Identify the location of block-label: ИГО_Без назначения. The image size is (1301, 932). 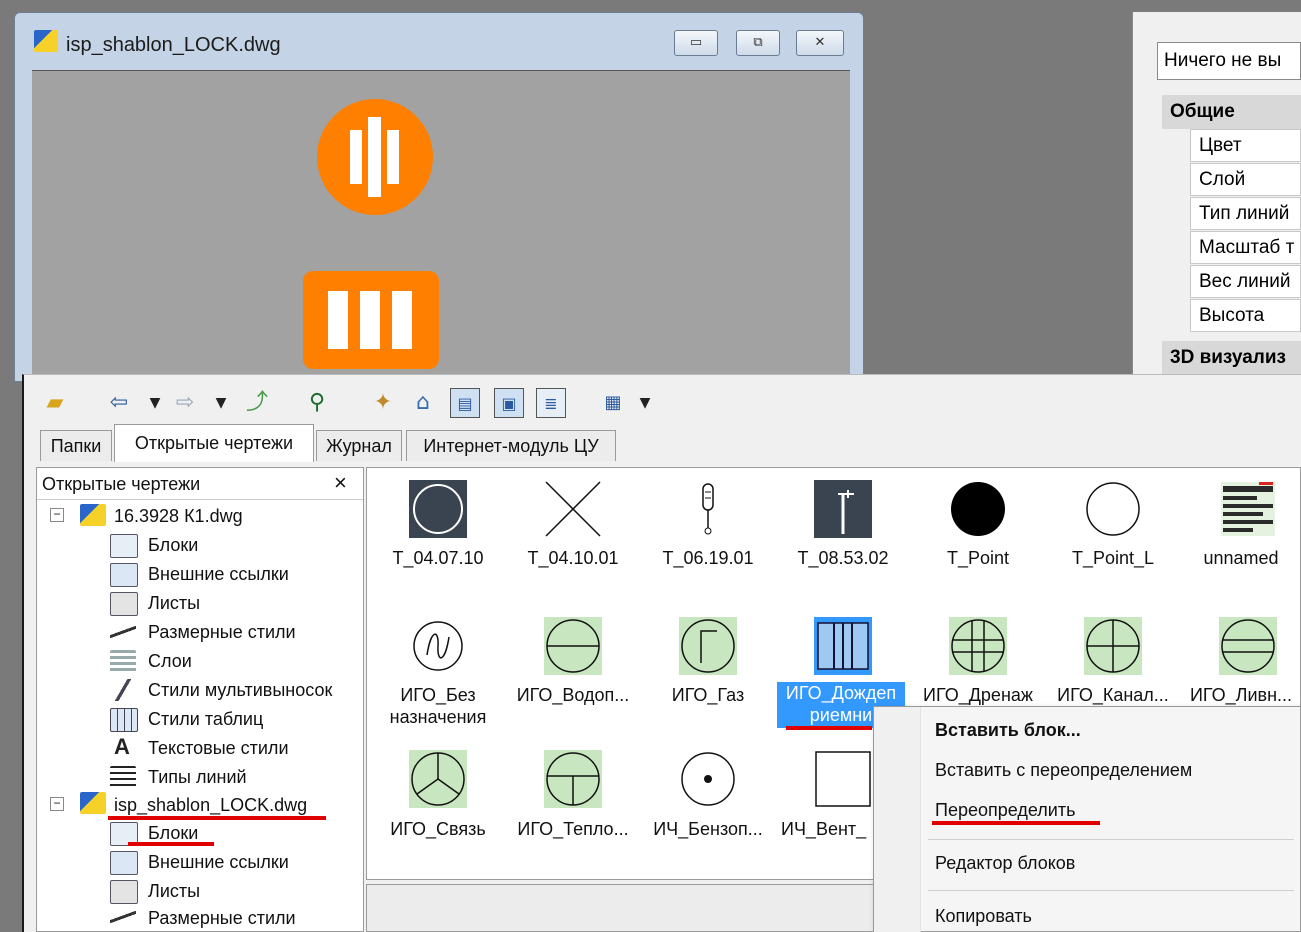
(438, 706).